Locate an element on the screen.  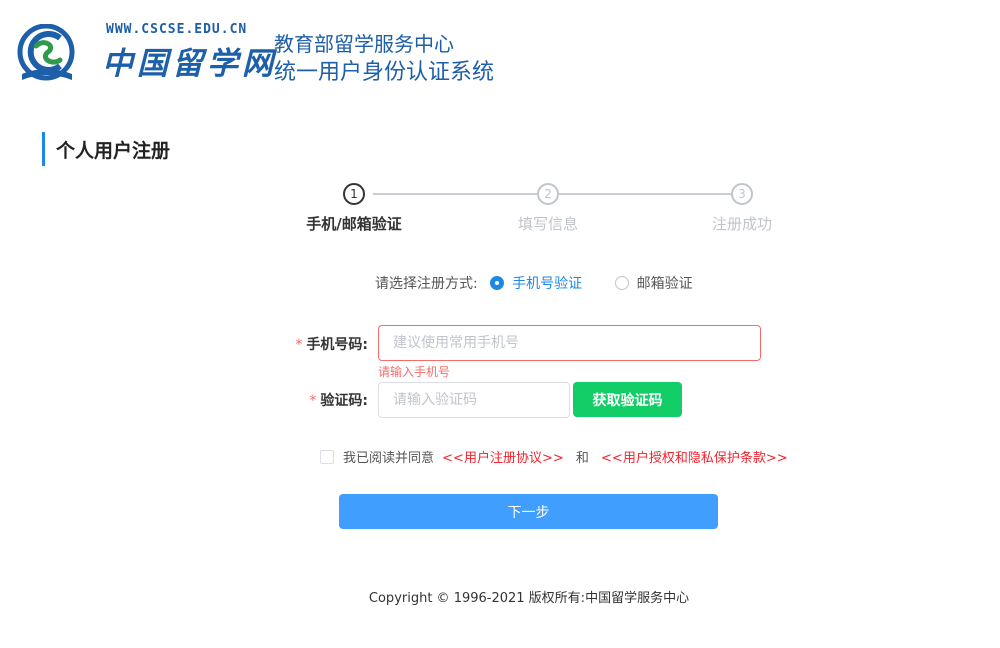
step-1-circle: 1 is located at coordinates (354, 194).